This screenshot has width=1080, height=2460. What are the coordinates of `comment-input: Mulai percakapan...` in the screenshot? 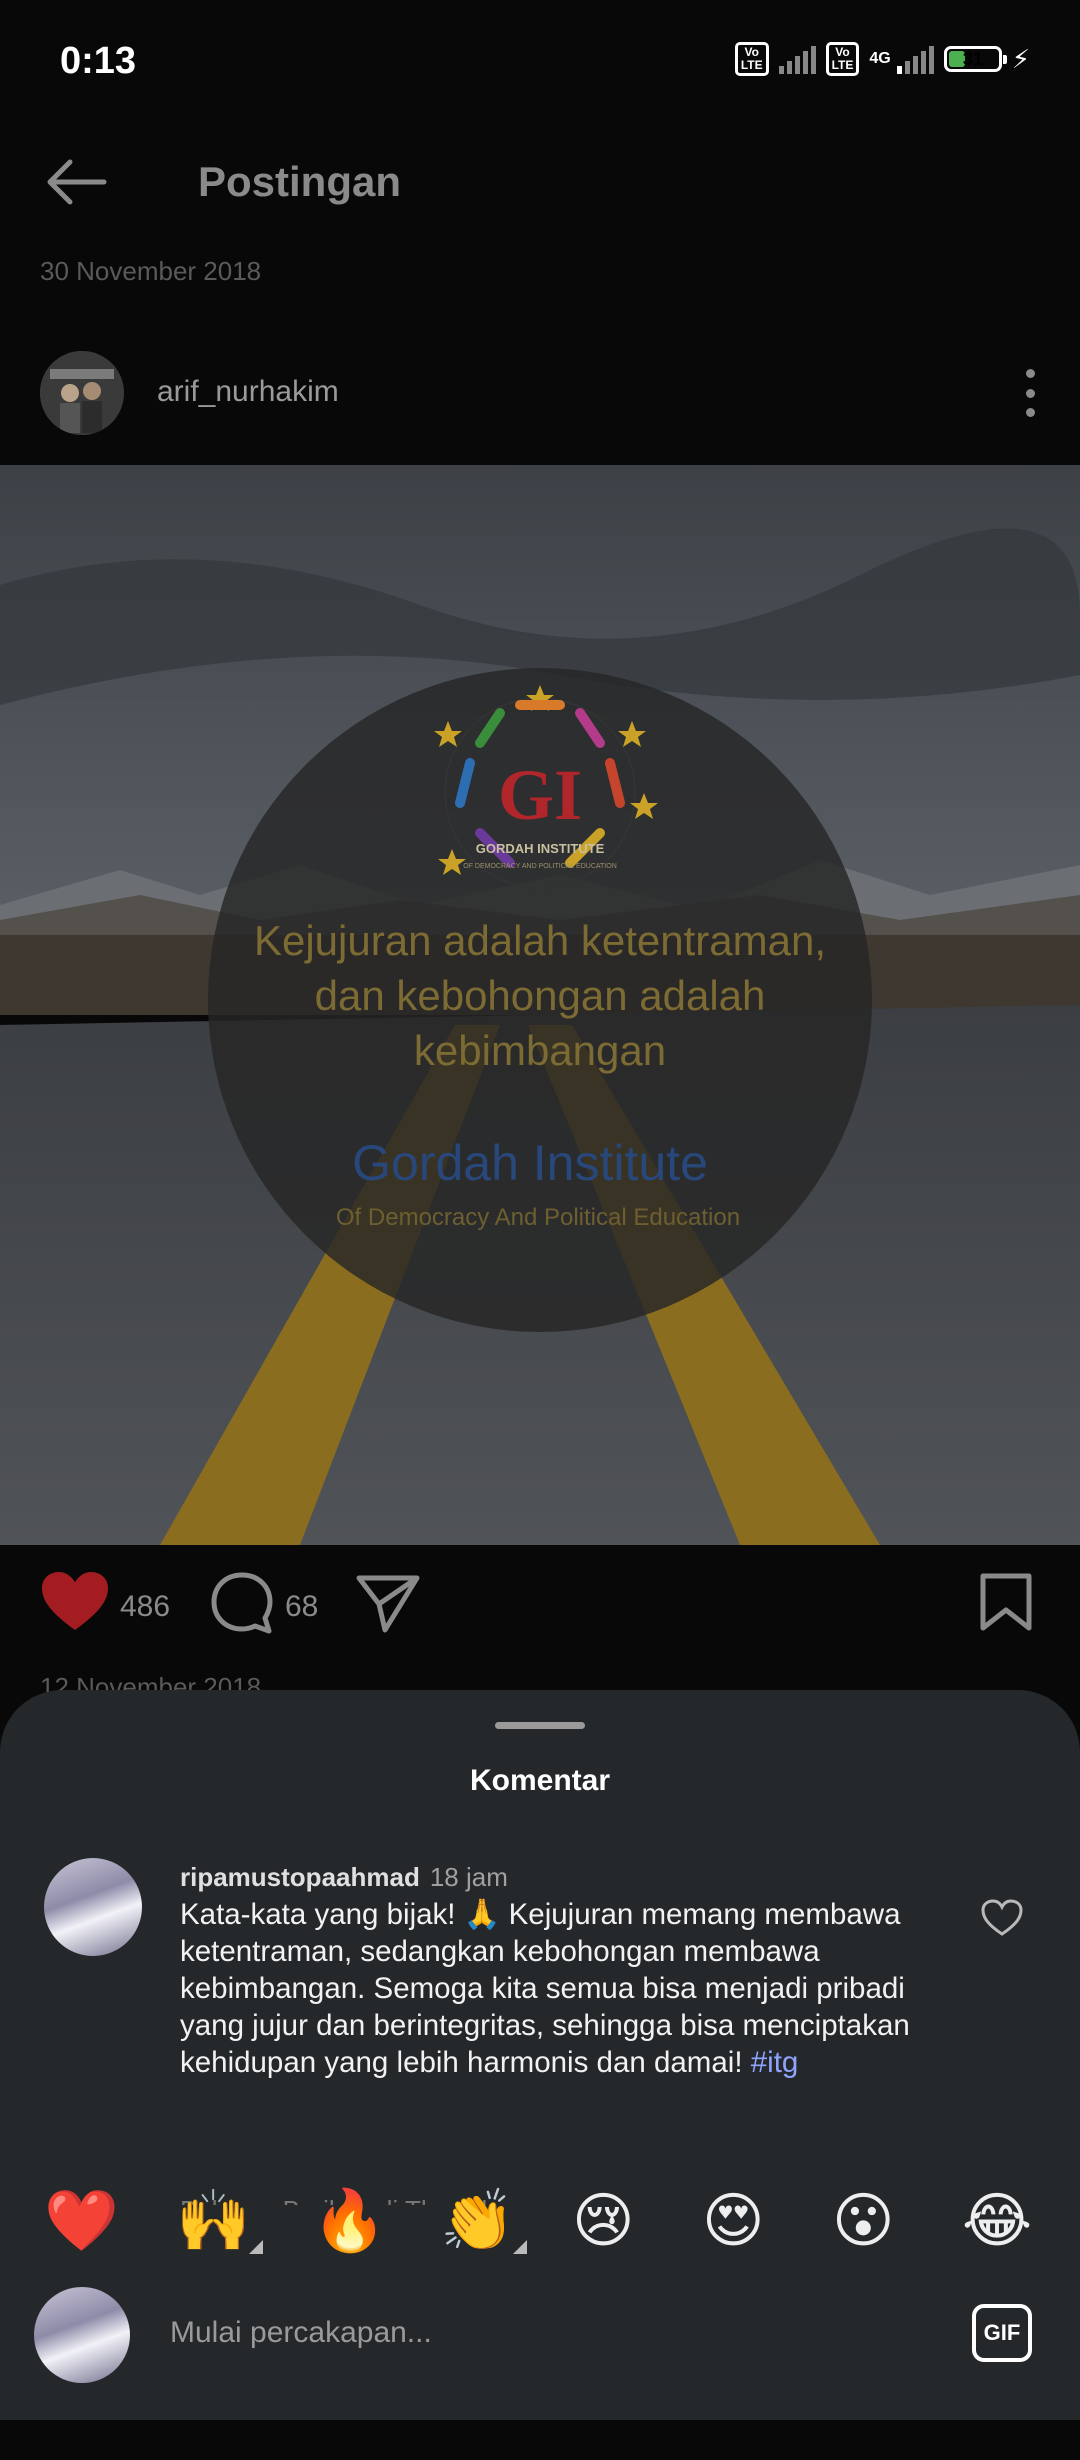 It's located at (301, 2333).